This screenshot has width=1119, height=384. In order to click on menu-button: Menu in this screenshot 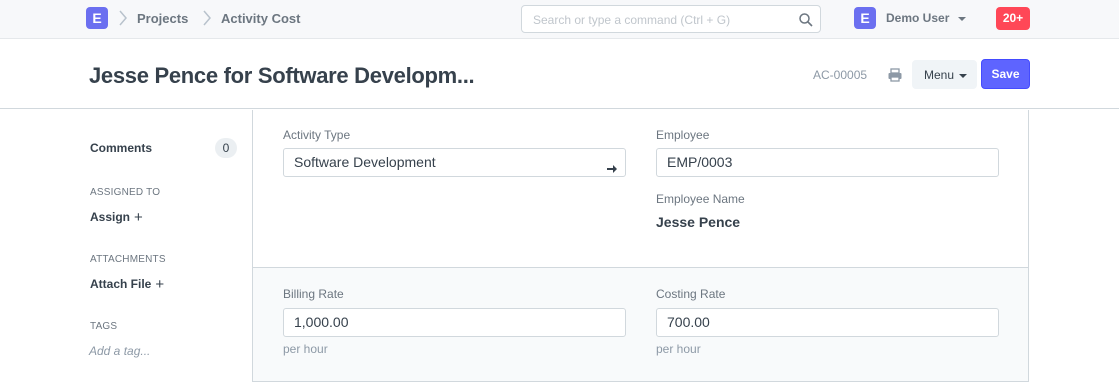, I will do `click(944, 74)`.